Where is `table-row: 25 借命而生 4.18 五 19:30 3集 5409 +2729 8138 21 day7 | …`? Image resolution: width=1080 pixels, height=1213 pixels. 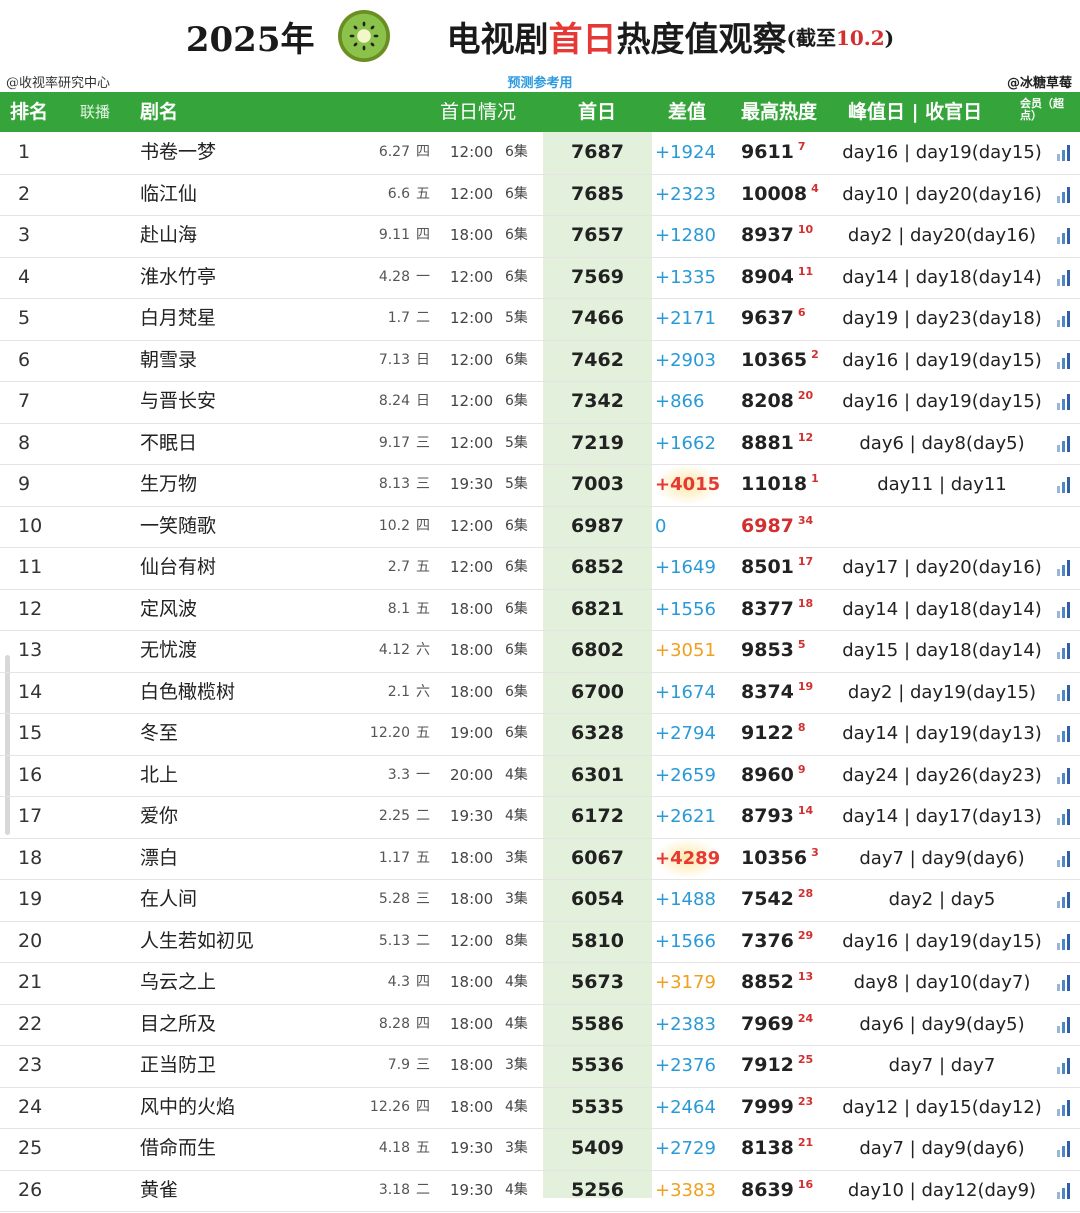 table-row: 25 借命而生 4.18 五 19:30 3集 5409 +2729 8138 21 day7 | … is located at coordinates (540, 1149).